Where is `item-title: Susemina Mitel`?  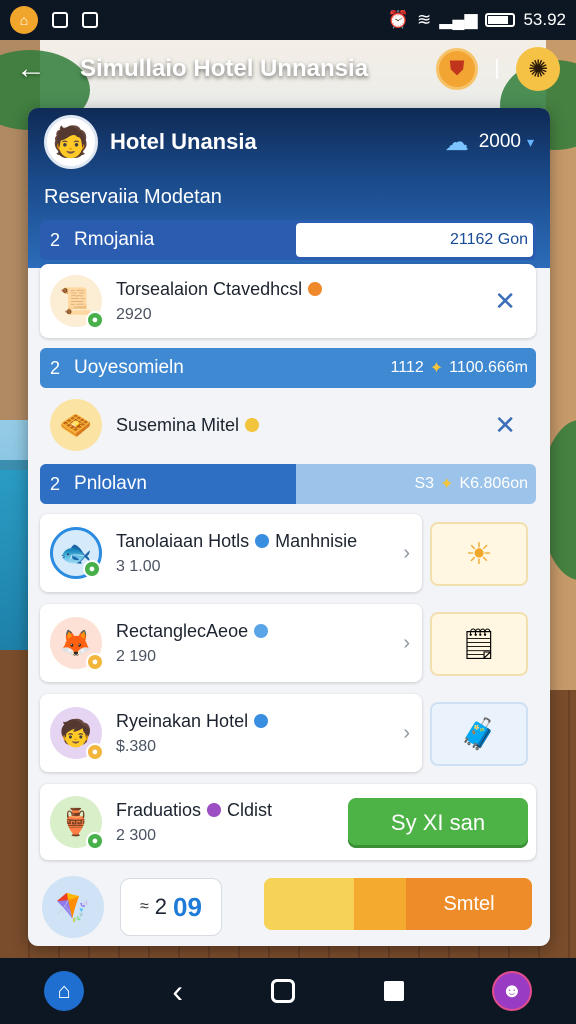
item-title: Susemina Mitel is located at coordinates (178, 424).